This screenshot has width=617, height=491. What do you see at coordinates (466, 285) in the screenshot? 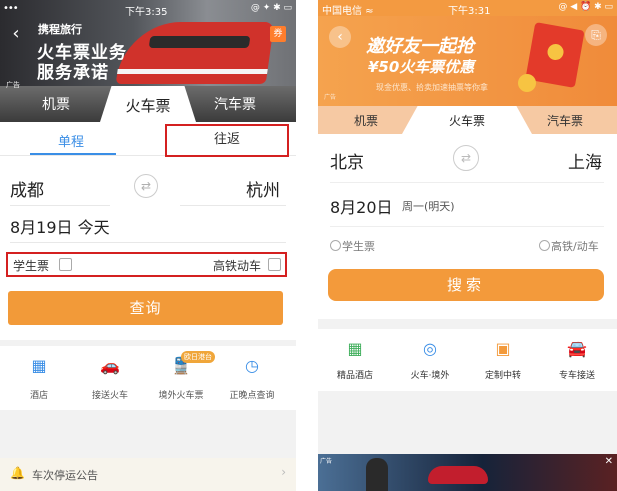
I see `search-button: 搜索` at bounding box center [466, 285].